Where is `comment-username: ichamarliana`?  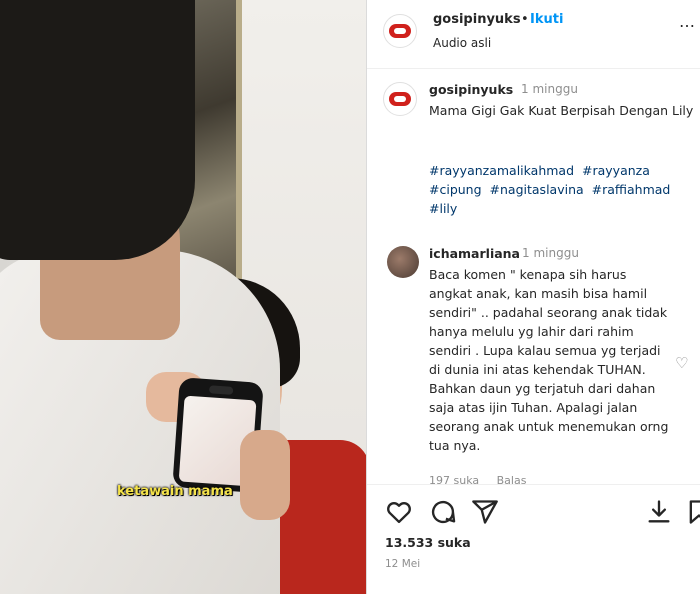 comment-username: ichamarliana is located at coordinates (474, 253).